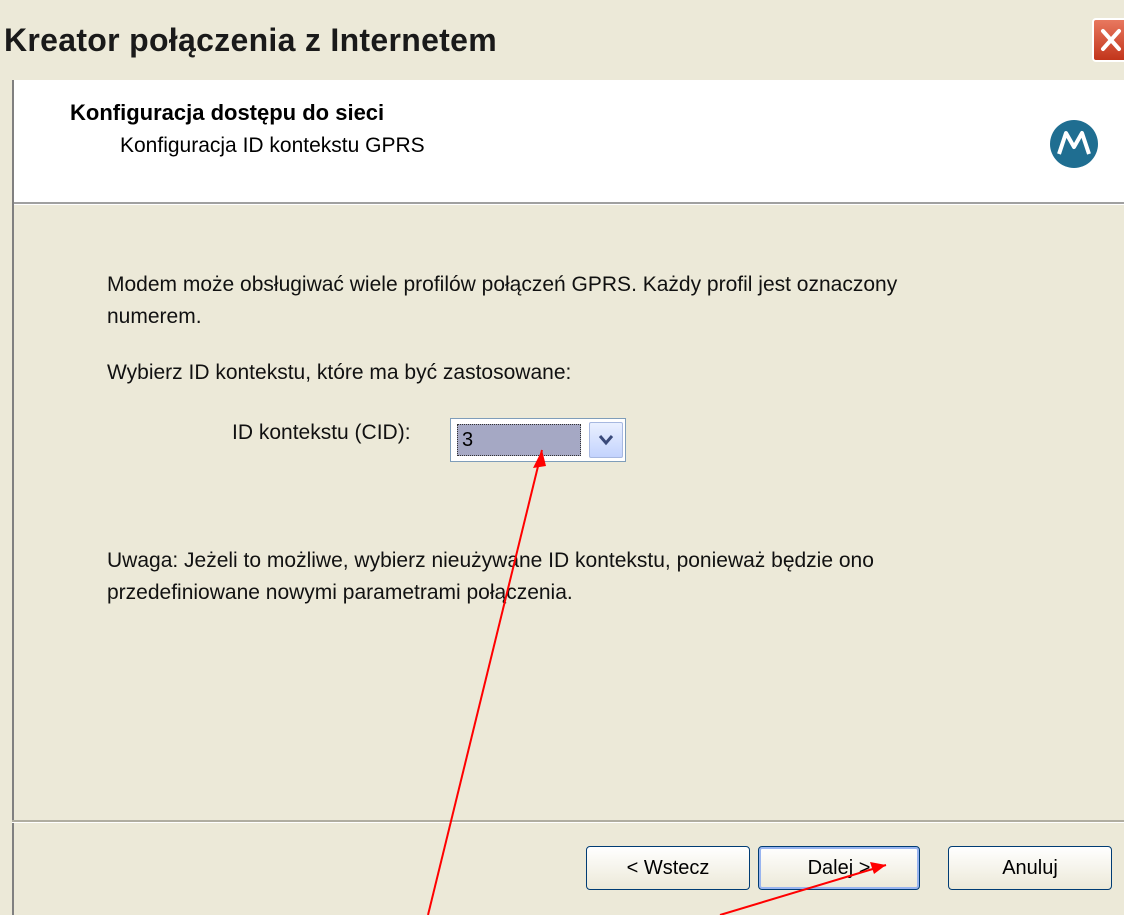  I want to click on annotation-arrow-next, so click(803, 889).